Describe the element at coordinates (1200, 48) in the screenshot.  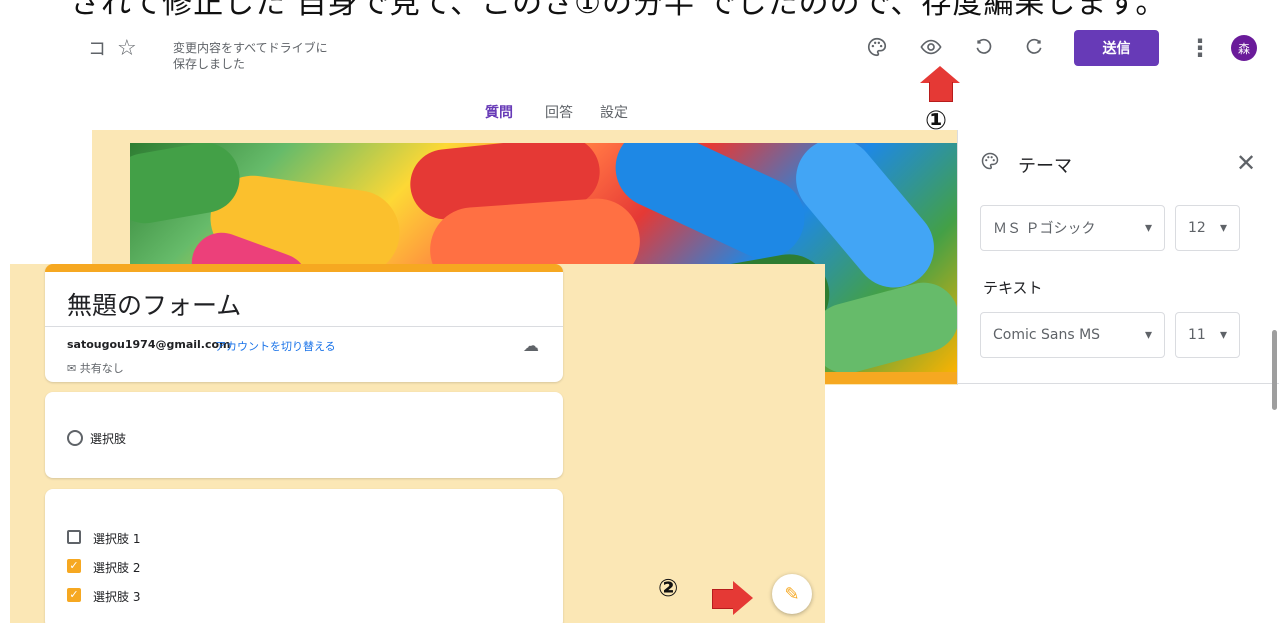
I see `more-options-icon: ⋮` at that location.